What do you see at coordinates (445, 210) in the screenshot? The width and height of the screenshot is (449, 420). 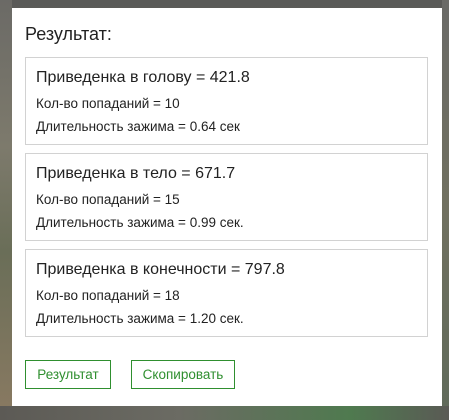 I see `background-right` at bounding box center [445, 210].